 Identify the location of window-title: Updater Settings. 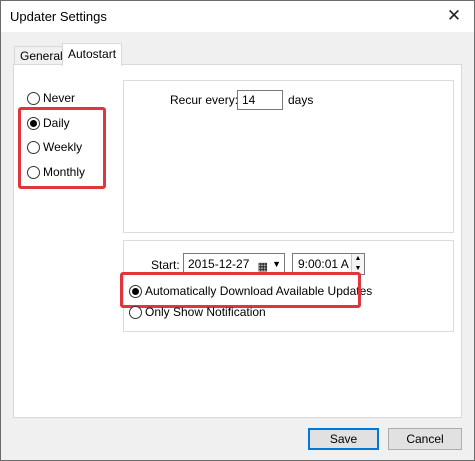
(58, 16).